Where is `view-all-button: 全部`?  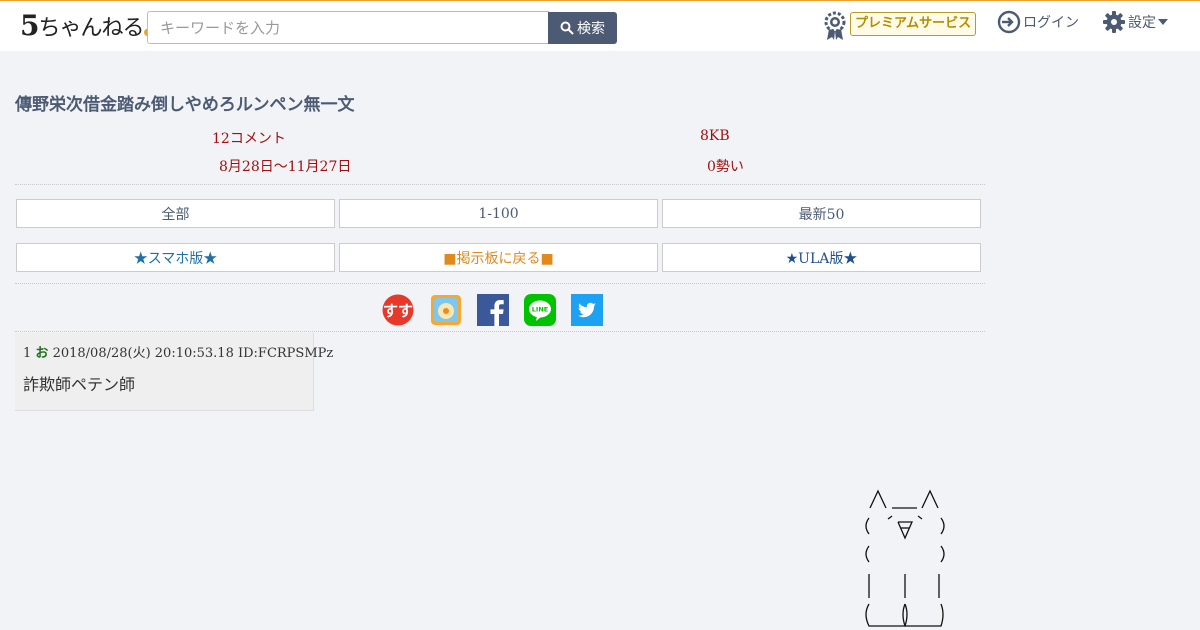
view-all-button: 全部 is located at coordinates (175, 213).